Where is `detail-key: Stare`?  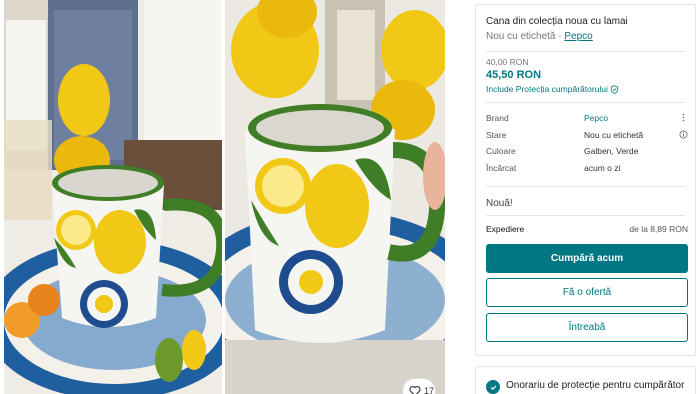
detail-key: Stare is located at coordinates (496, 134).